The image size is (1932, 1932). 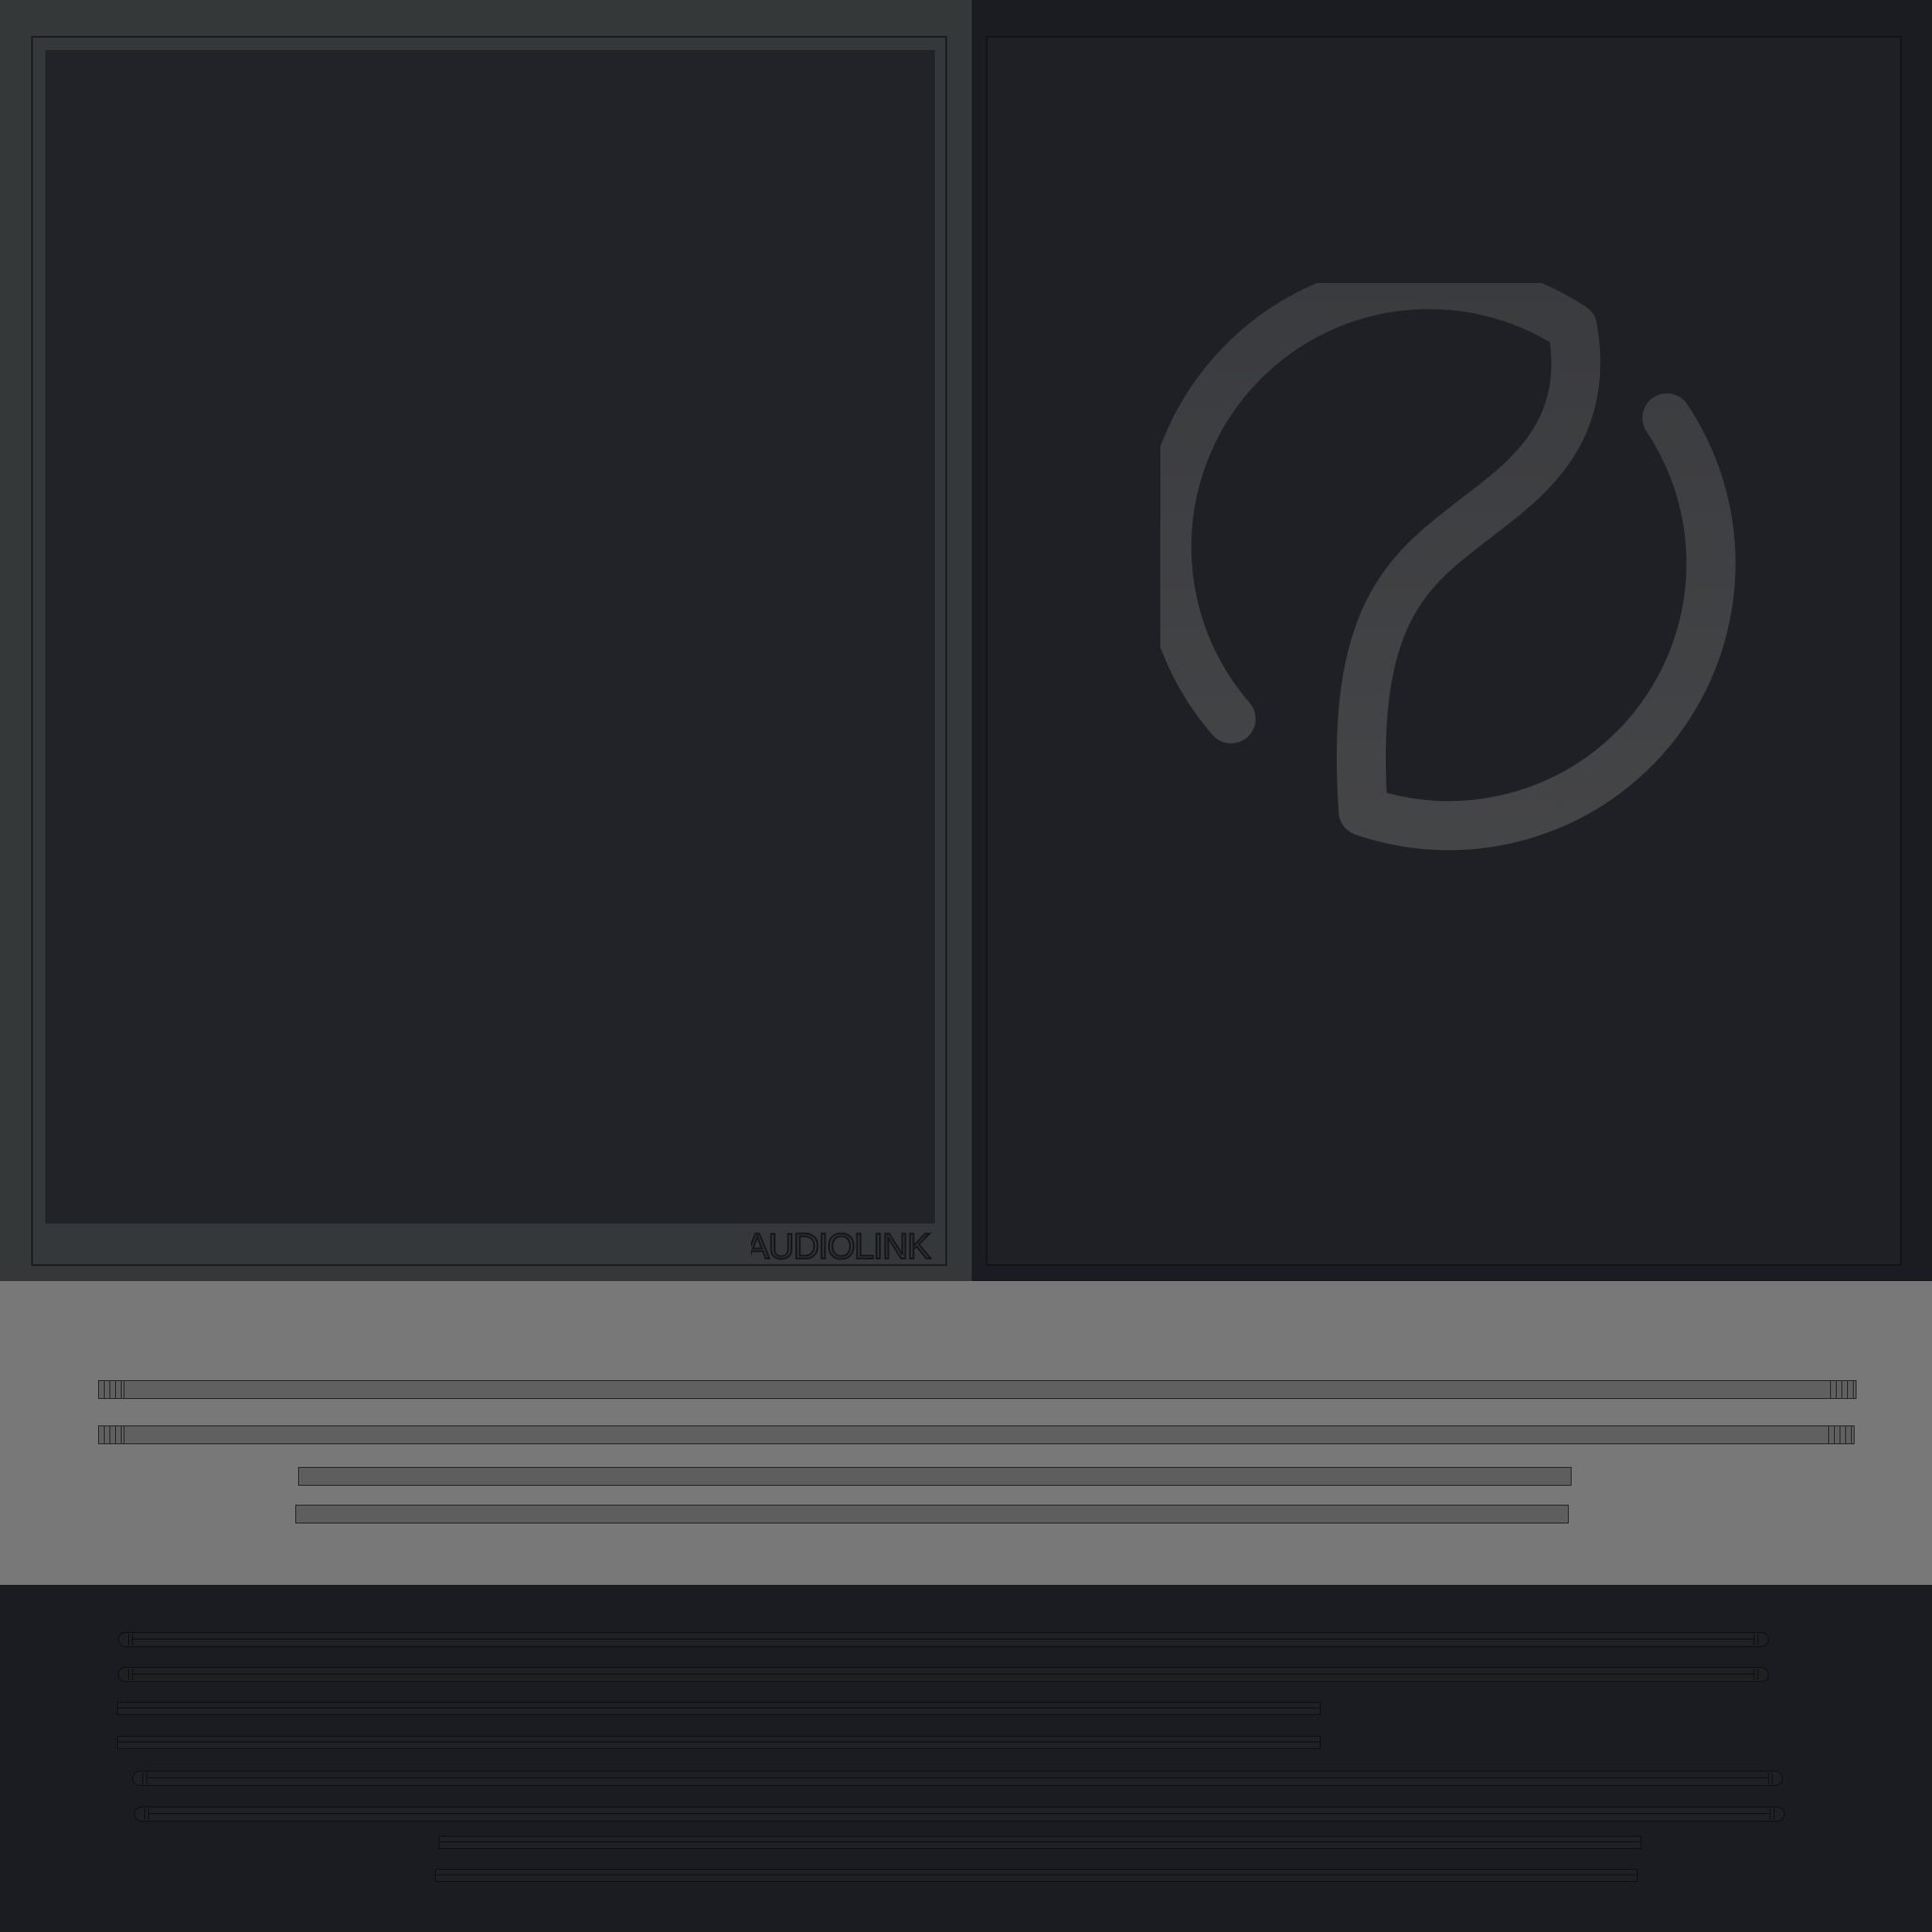 I want to click on s-curve-circle-emblem-icon, so click(x=1448, y=567).